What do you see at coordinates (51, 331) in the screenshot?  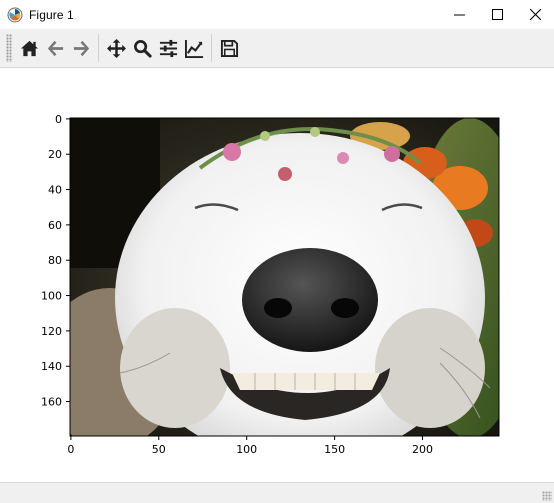 I see `y-tick-label: 120` at bounding box center [51, 331].